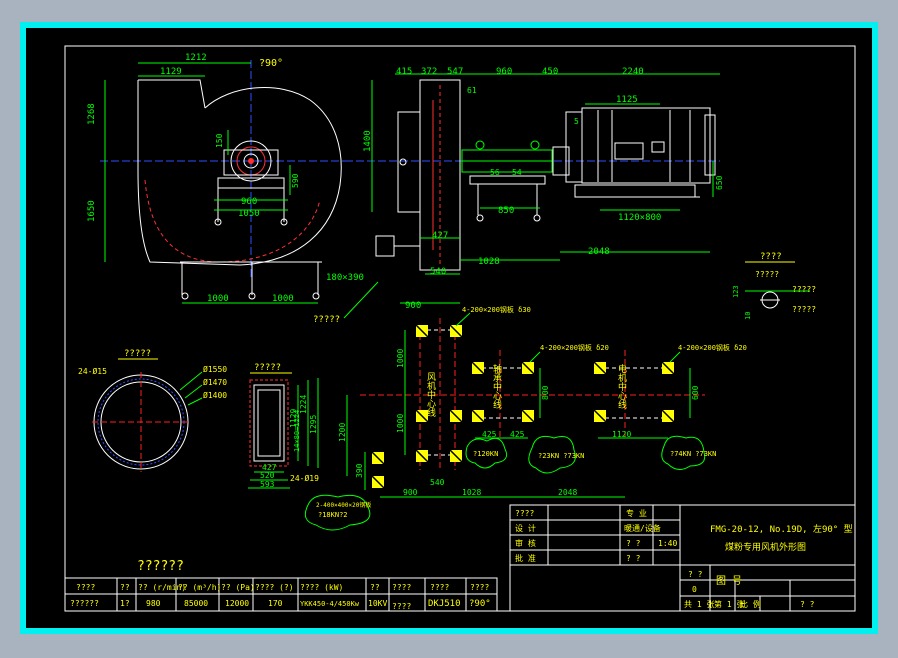 The height and width of the screenshot is (658, 898). What do you see at coordinates (633, 543) in the screenshot?
I see `tb-col2-1: ? ?` at bounding box center [633, 543].